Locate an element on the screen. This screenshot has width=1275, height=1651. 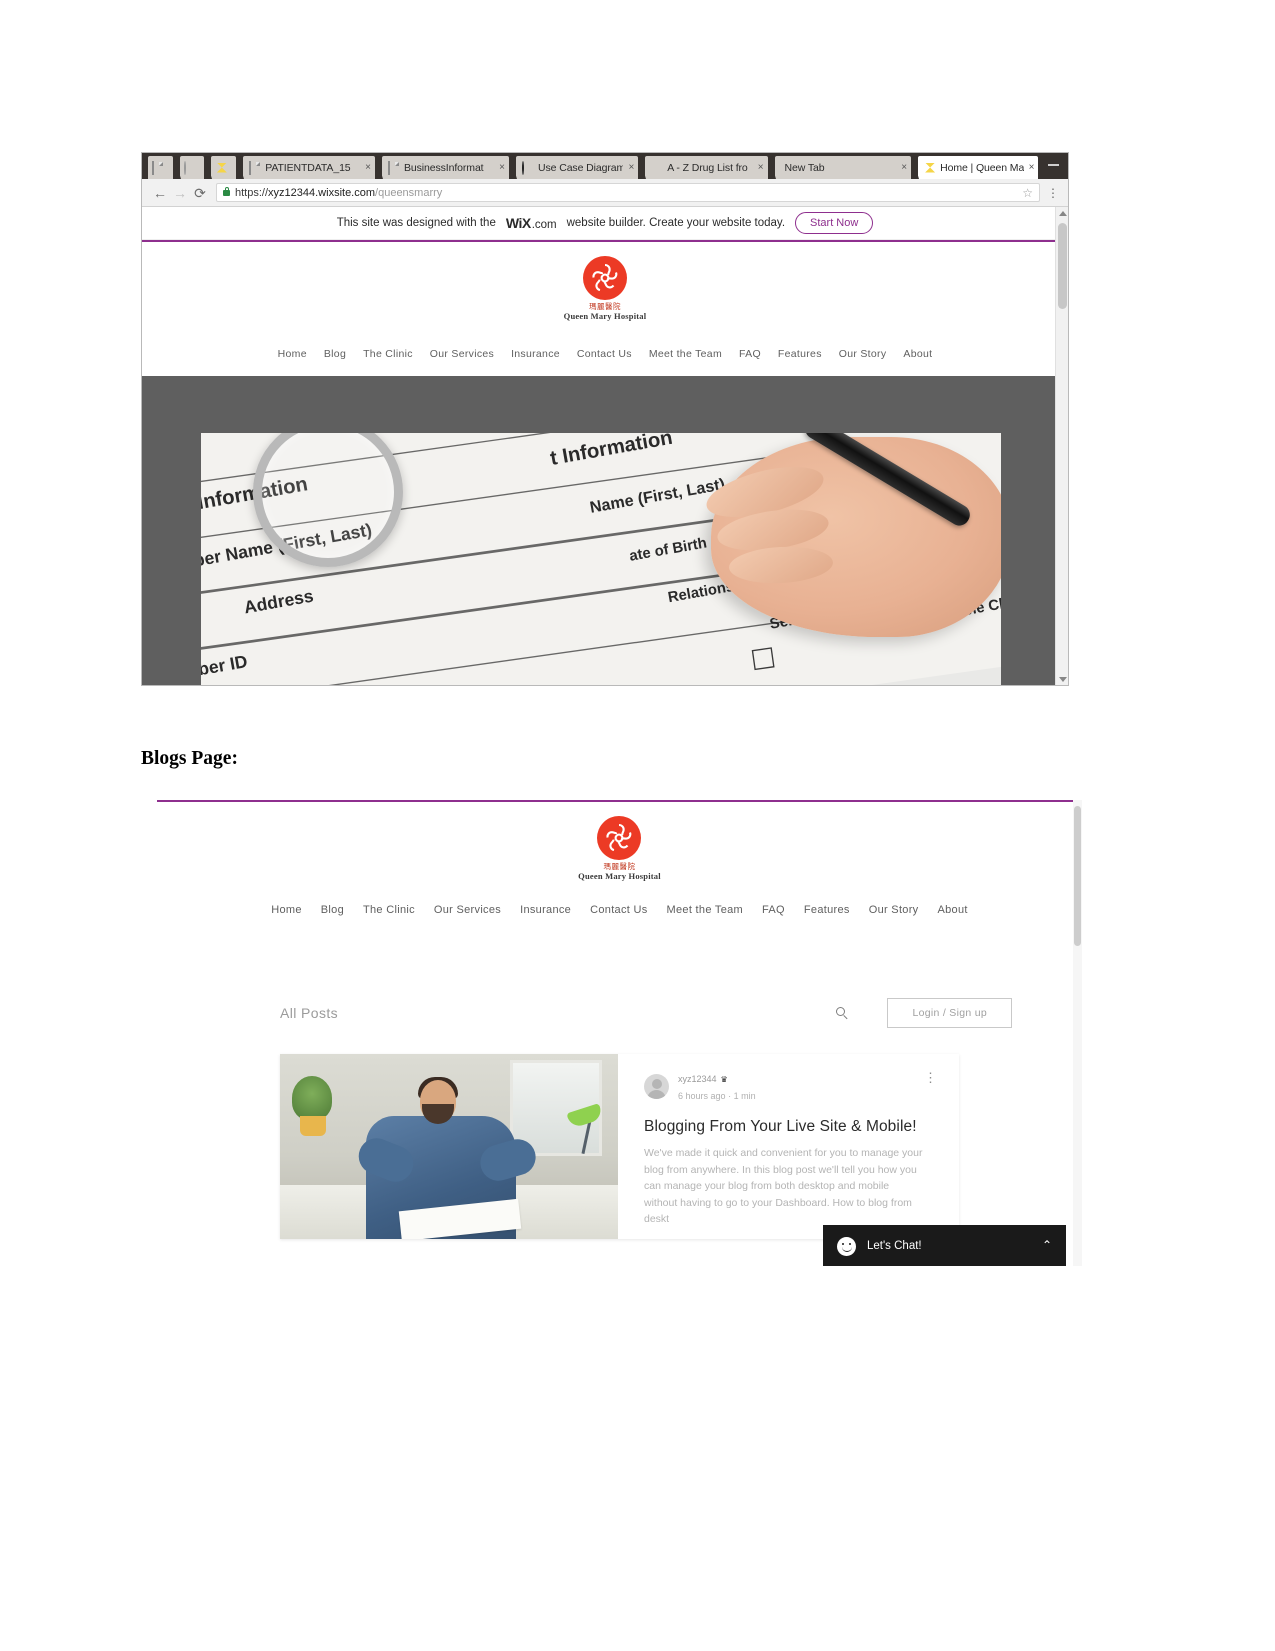
browser-tab-new-tab: New Tab × is located at coordinates (843, 167).